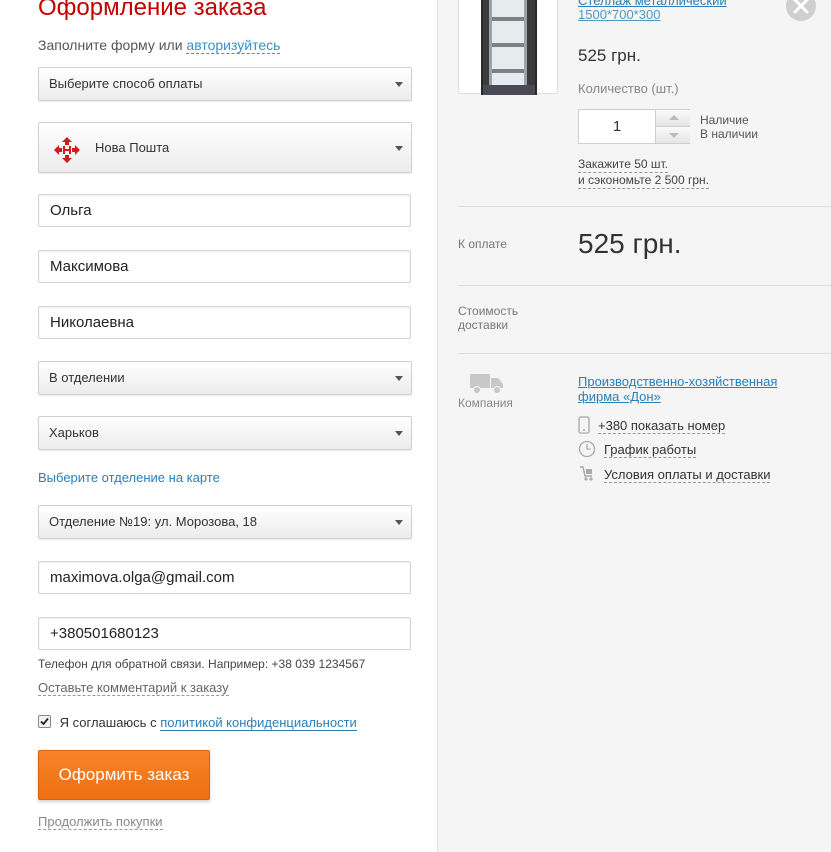 This screenshot has height=852, width=831. I want to click on first-name-field: Ольга, so click(224, 210).